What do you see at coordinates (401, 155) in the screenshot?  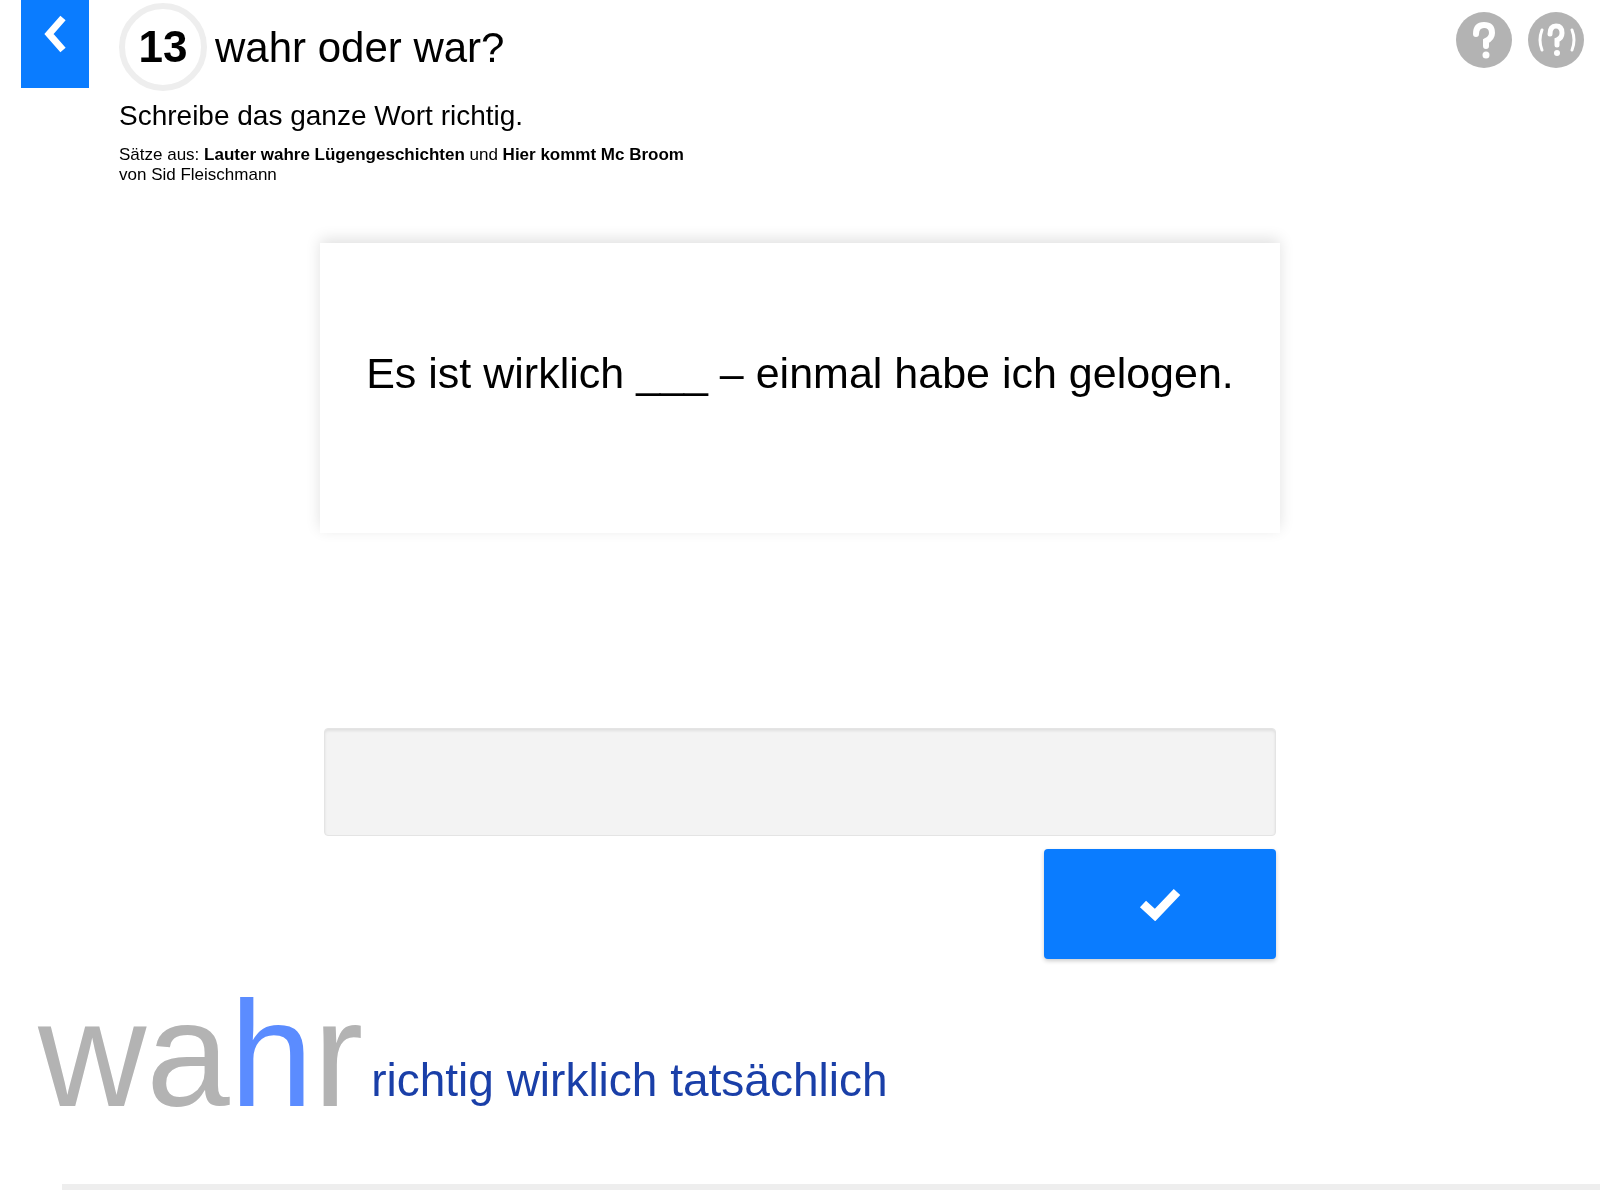 I see `source-text: Sätze aus: Lauter wahre Lügengeschichten und Hier kommt Mc Broom` at bounding box center [401, 155].